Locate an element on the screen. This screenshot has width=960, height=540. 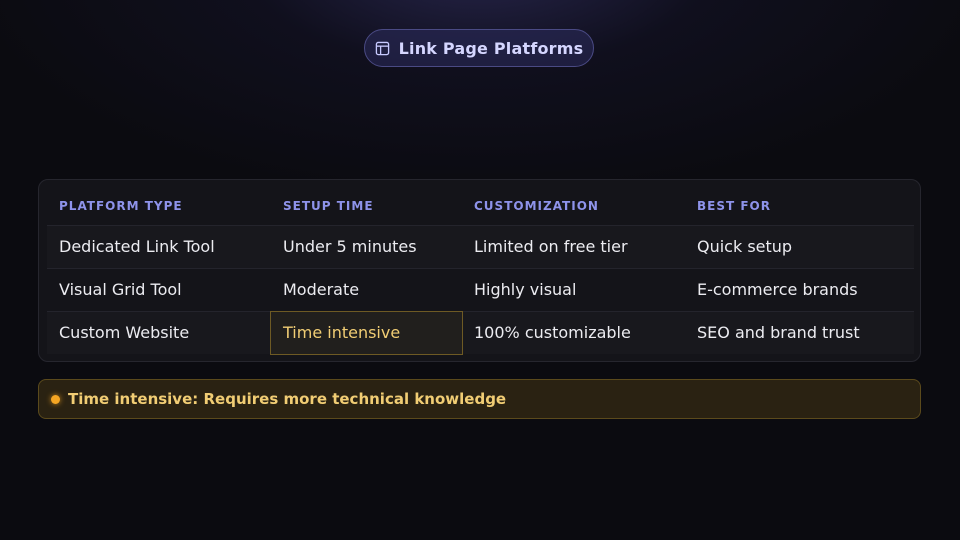
status-dot-icon is located at coordinates (55, 399).